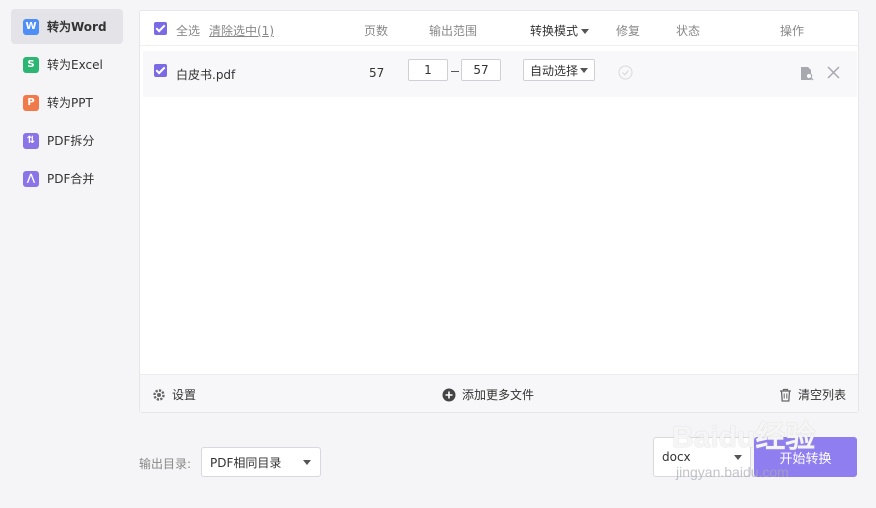  I want to click on word-icon: W, so click(31, 26).